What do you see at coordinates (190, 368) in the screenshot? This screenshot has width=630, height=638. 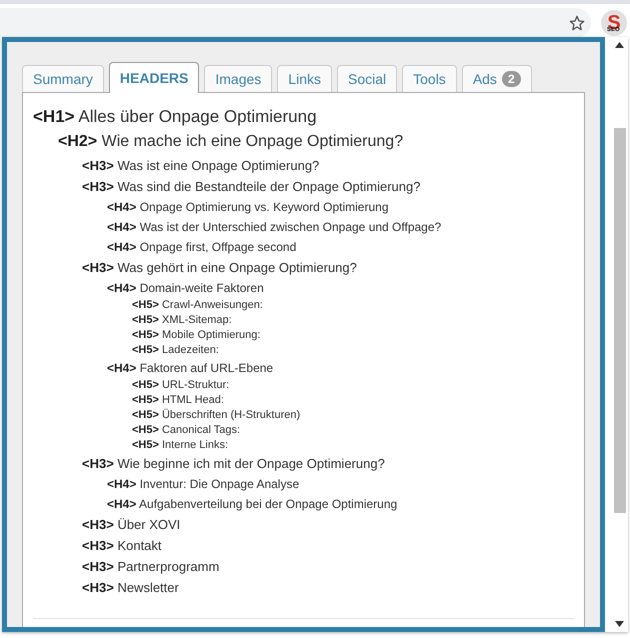 I see `heading-entry: <H4> Faktoren auf URL-Ebene` at bounding box center [190, 368].